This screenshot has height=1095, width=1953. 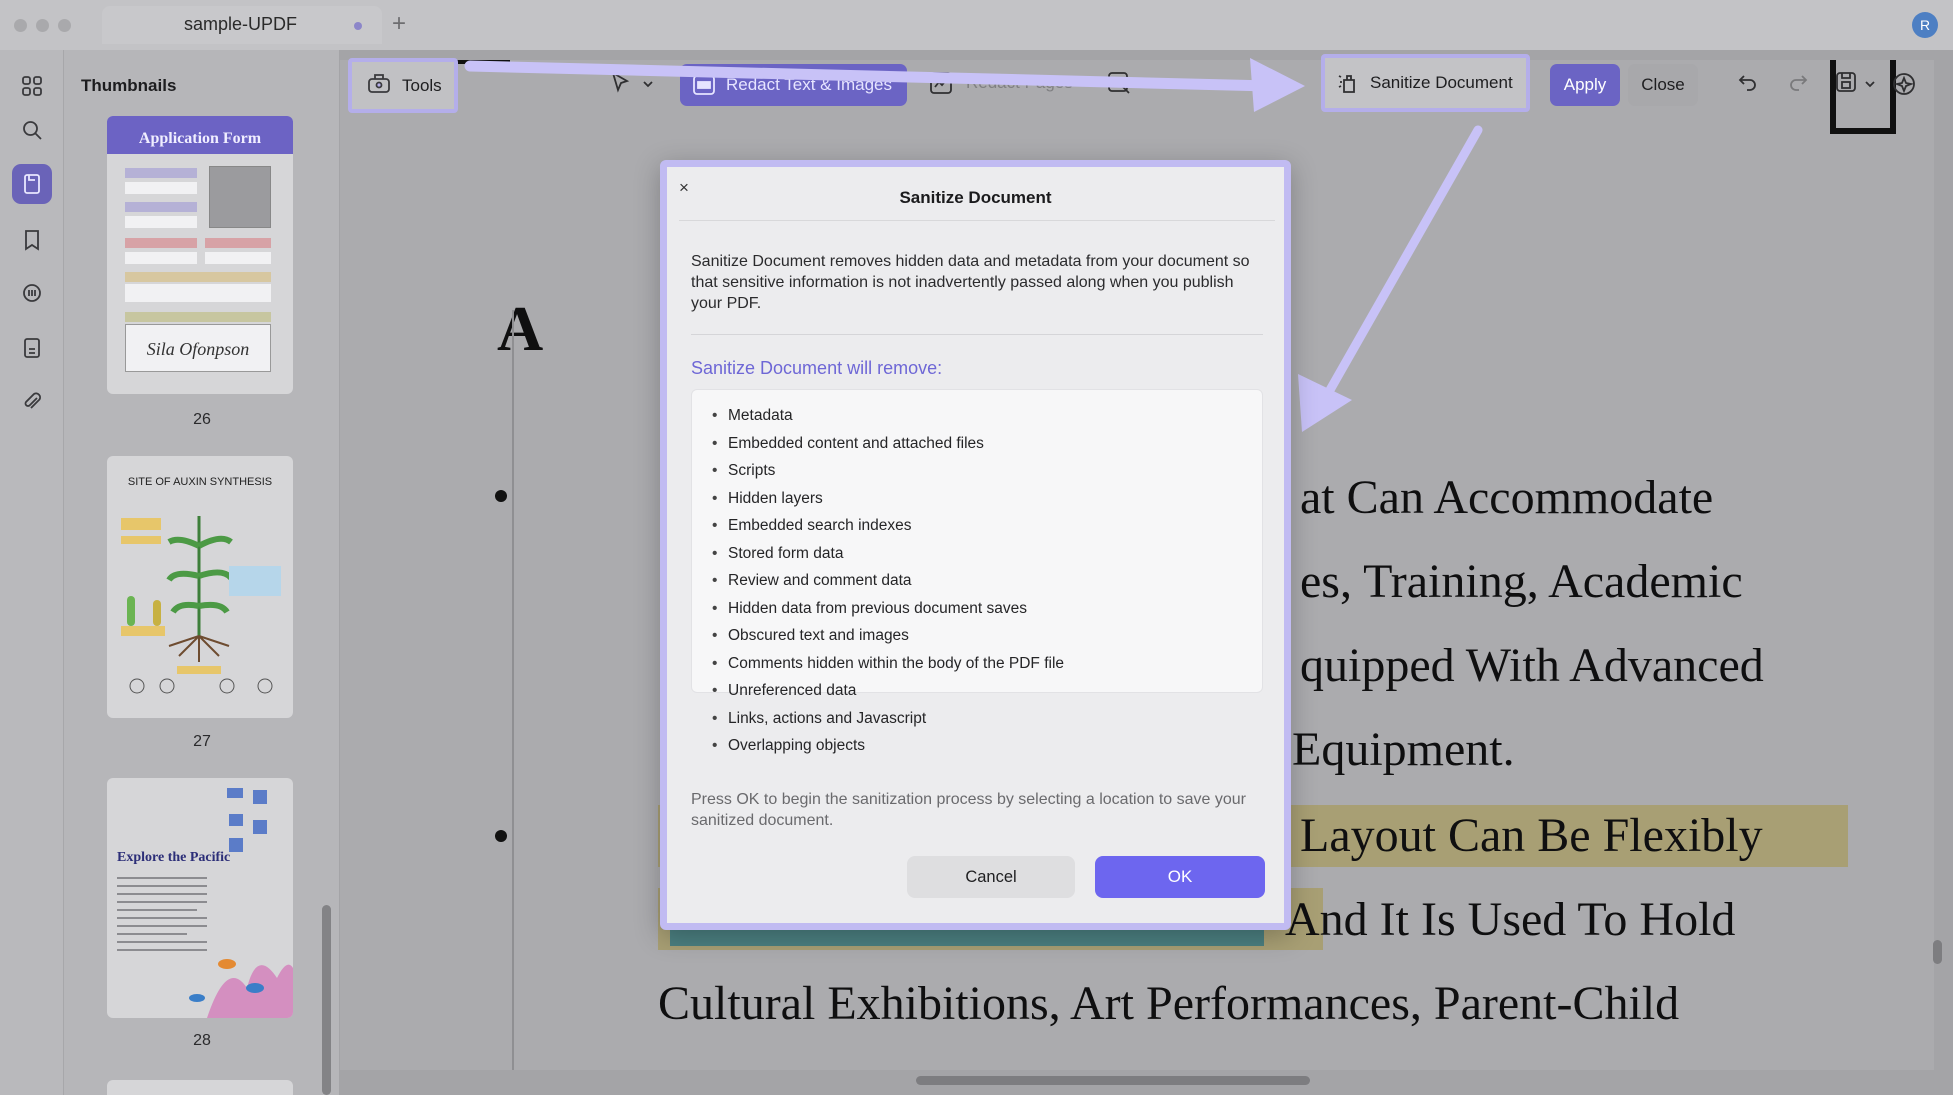 I want to click on document-text-line: Equipment., so click(x=1403, y=749).